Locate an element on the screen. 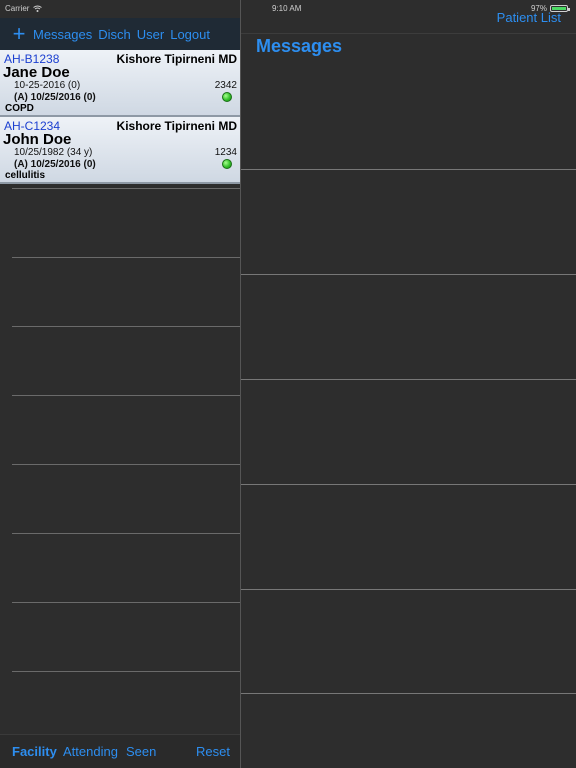 Image resolution: width=576 pixels, height=768 pixels. left-navigation-bar: + Messages Disch User Logout is located at coordinates (120, 34).